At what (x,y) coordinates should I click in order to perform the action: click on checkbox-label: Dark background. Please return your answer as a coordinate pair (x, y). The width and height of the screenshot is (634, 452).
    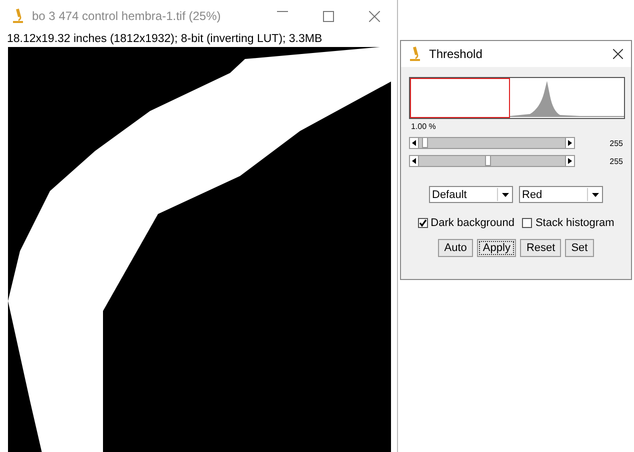
    Looking at the image, I should click on (472, 223).